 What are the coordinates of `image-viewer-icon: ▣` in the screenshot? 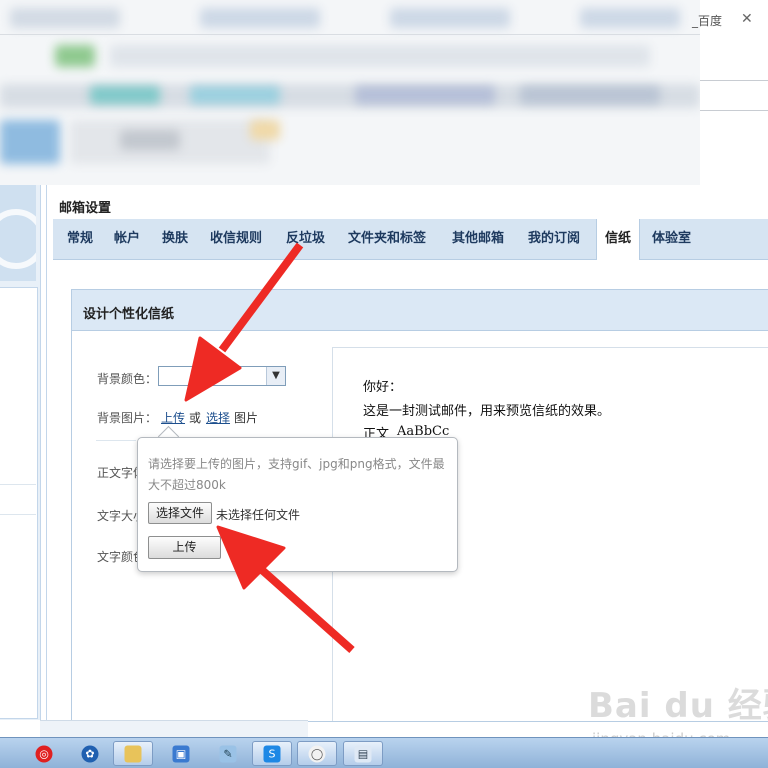 It's located at (181, 753).